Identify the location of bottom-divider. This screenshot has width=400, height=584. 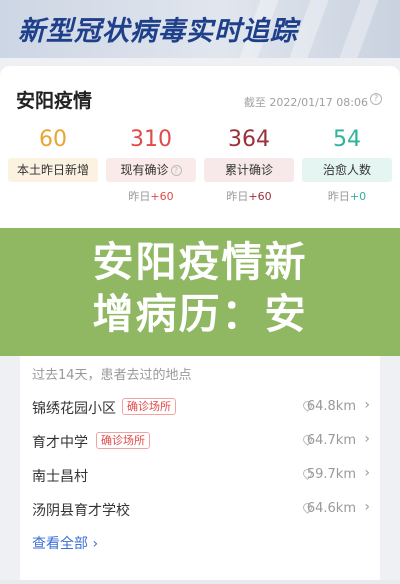
(200, 582).